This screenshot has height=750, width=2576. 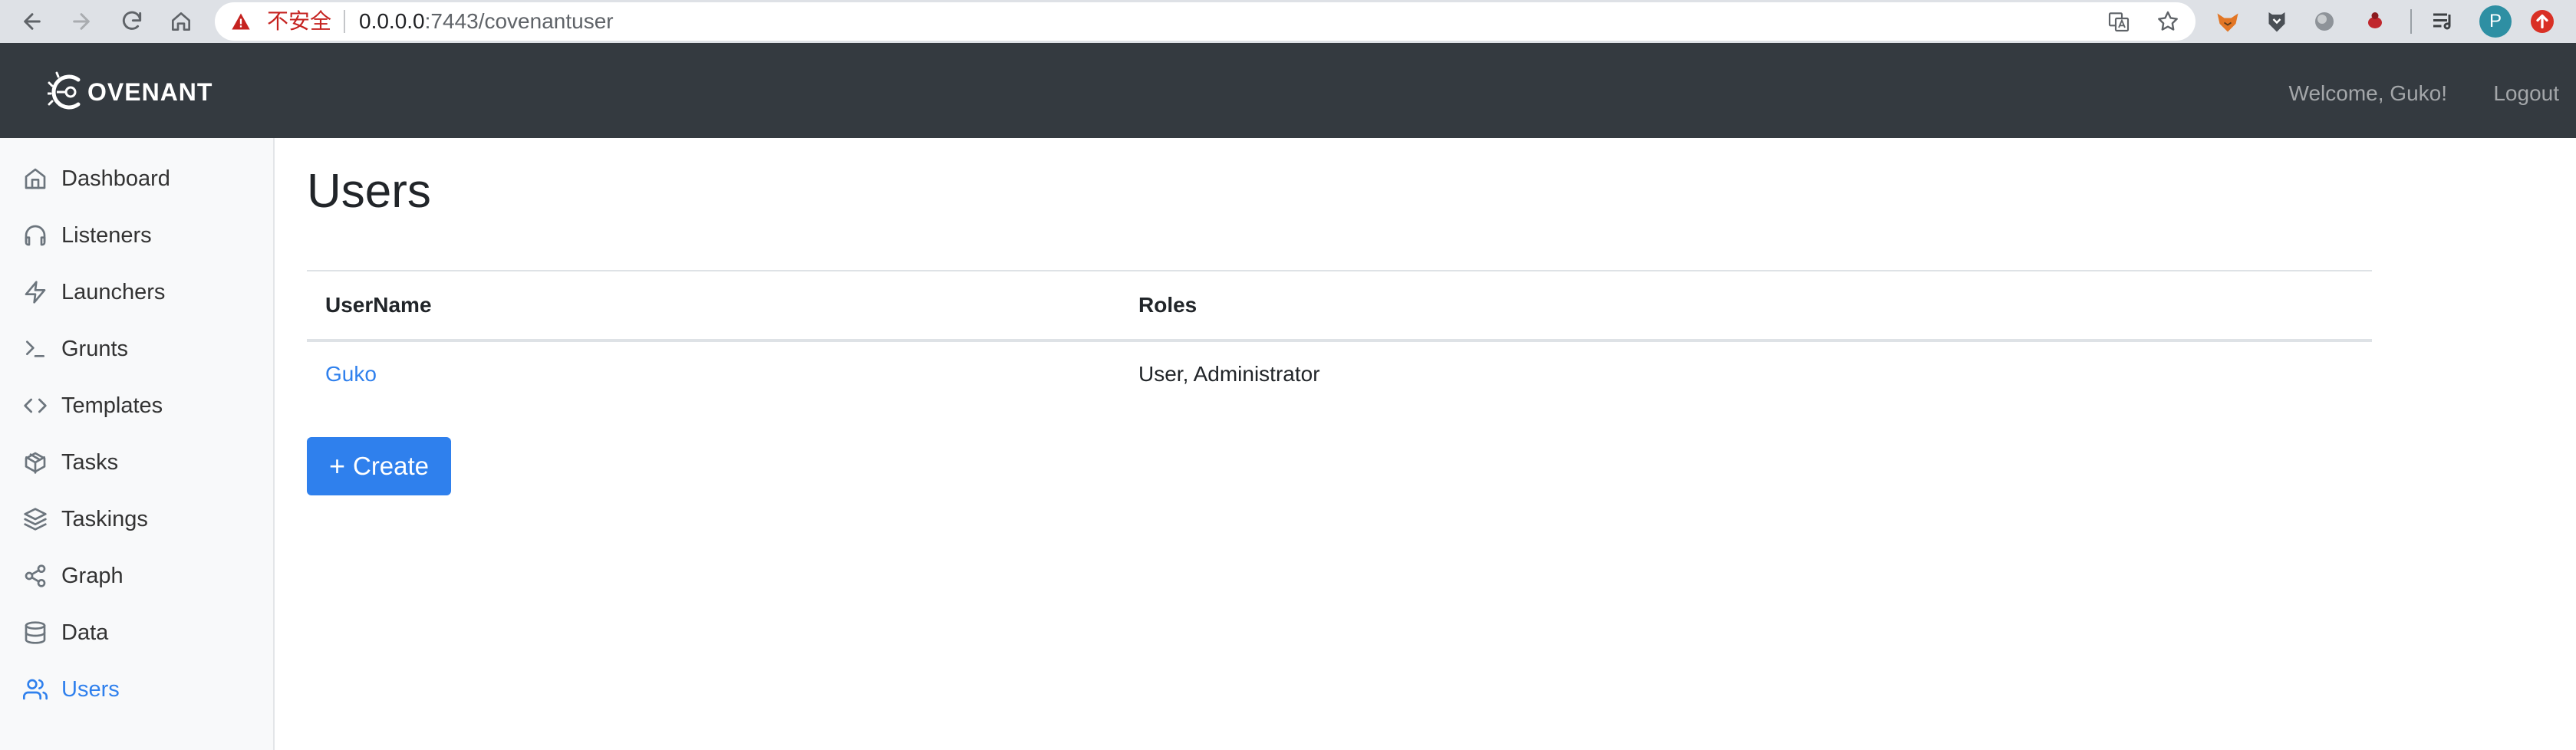 I want to click on fox-extension-icon, so click(x=2228, y=21).